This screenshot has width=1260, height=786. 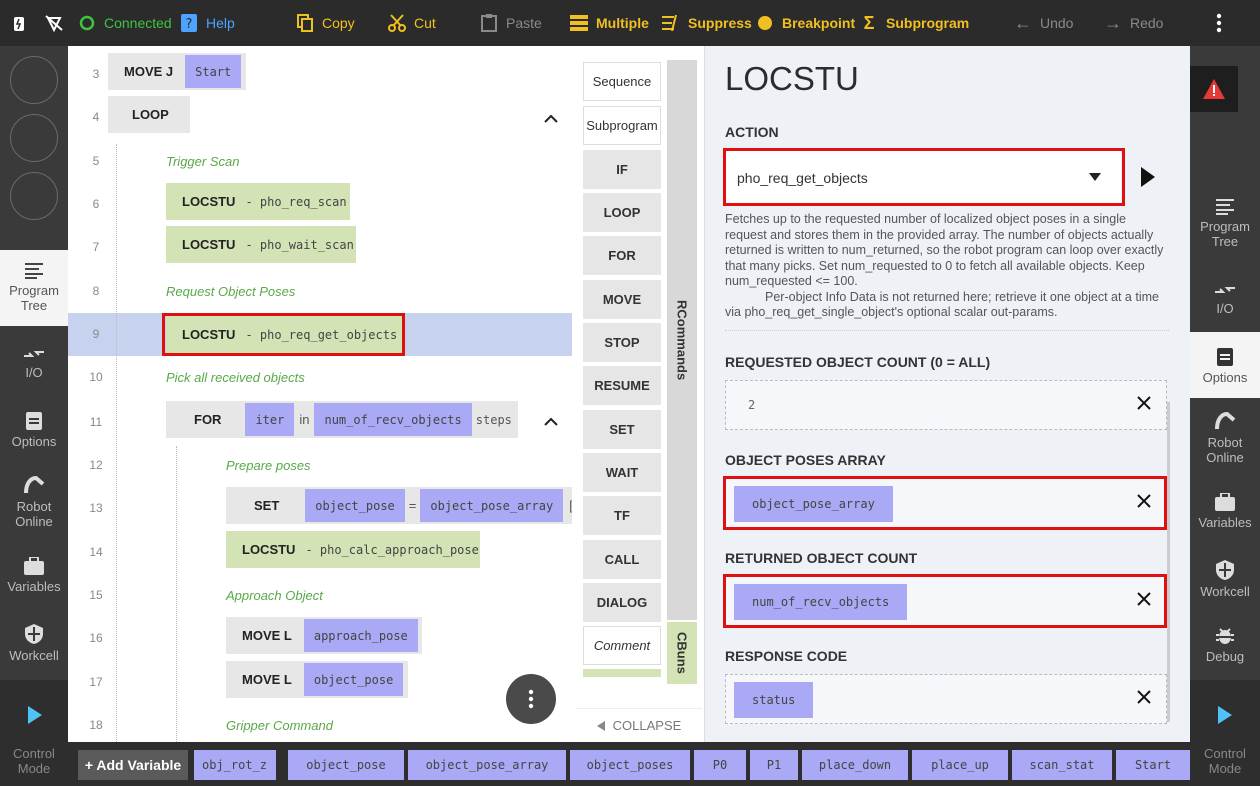 What do you see at coordinates (622, 429) in the screenshot?
I see `command-set: SET` at bounding box center [622, 429].